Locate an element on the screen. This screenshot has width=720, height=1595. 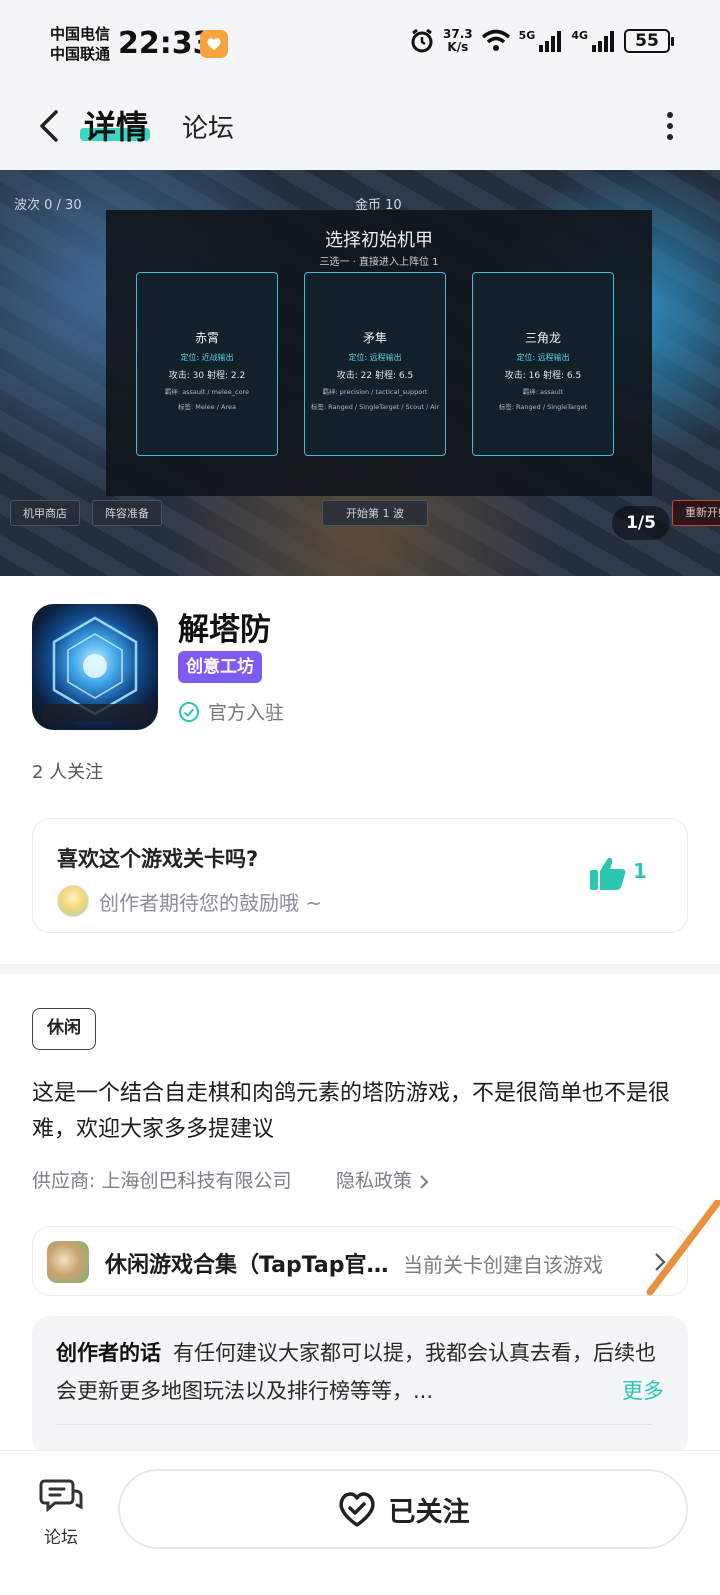
panel-subtitle: 三选一 · 直接进入上阵位 1 is located at coordinates (379, 262).